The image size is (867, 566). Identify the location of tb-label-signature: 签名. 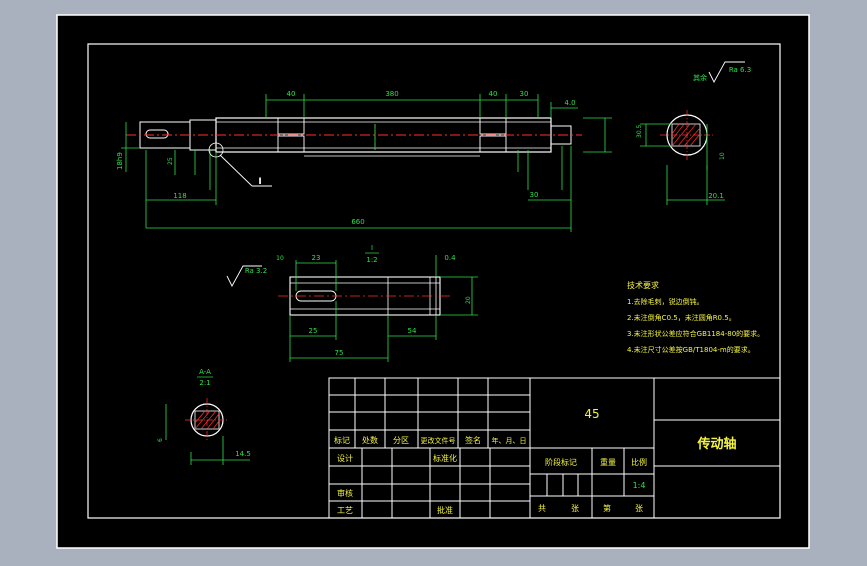
(473, 440).